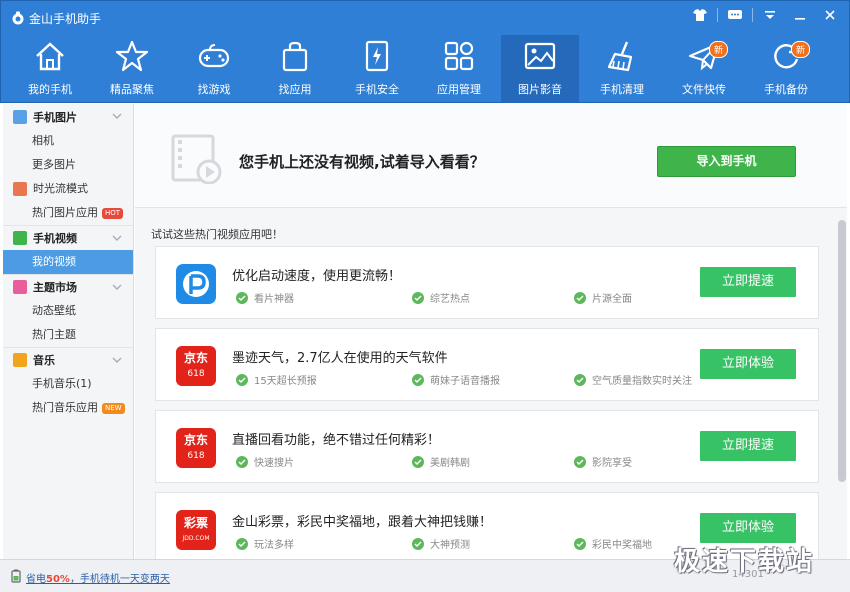 The height and width of the screenshot is (592, 850). I want to click on sidebar-group-theme-market: 主题市场, so click(68, 286).